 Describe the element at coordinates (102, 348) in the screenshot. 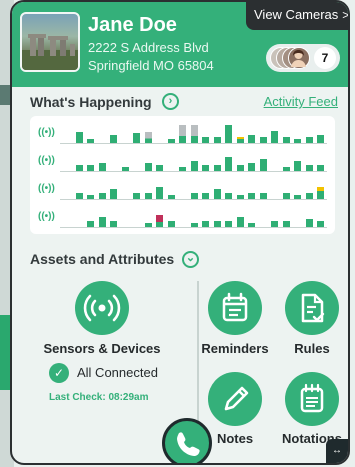

I see `sensors-devices-label: Sensors & Devices` at that location.